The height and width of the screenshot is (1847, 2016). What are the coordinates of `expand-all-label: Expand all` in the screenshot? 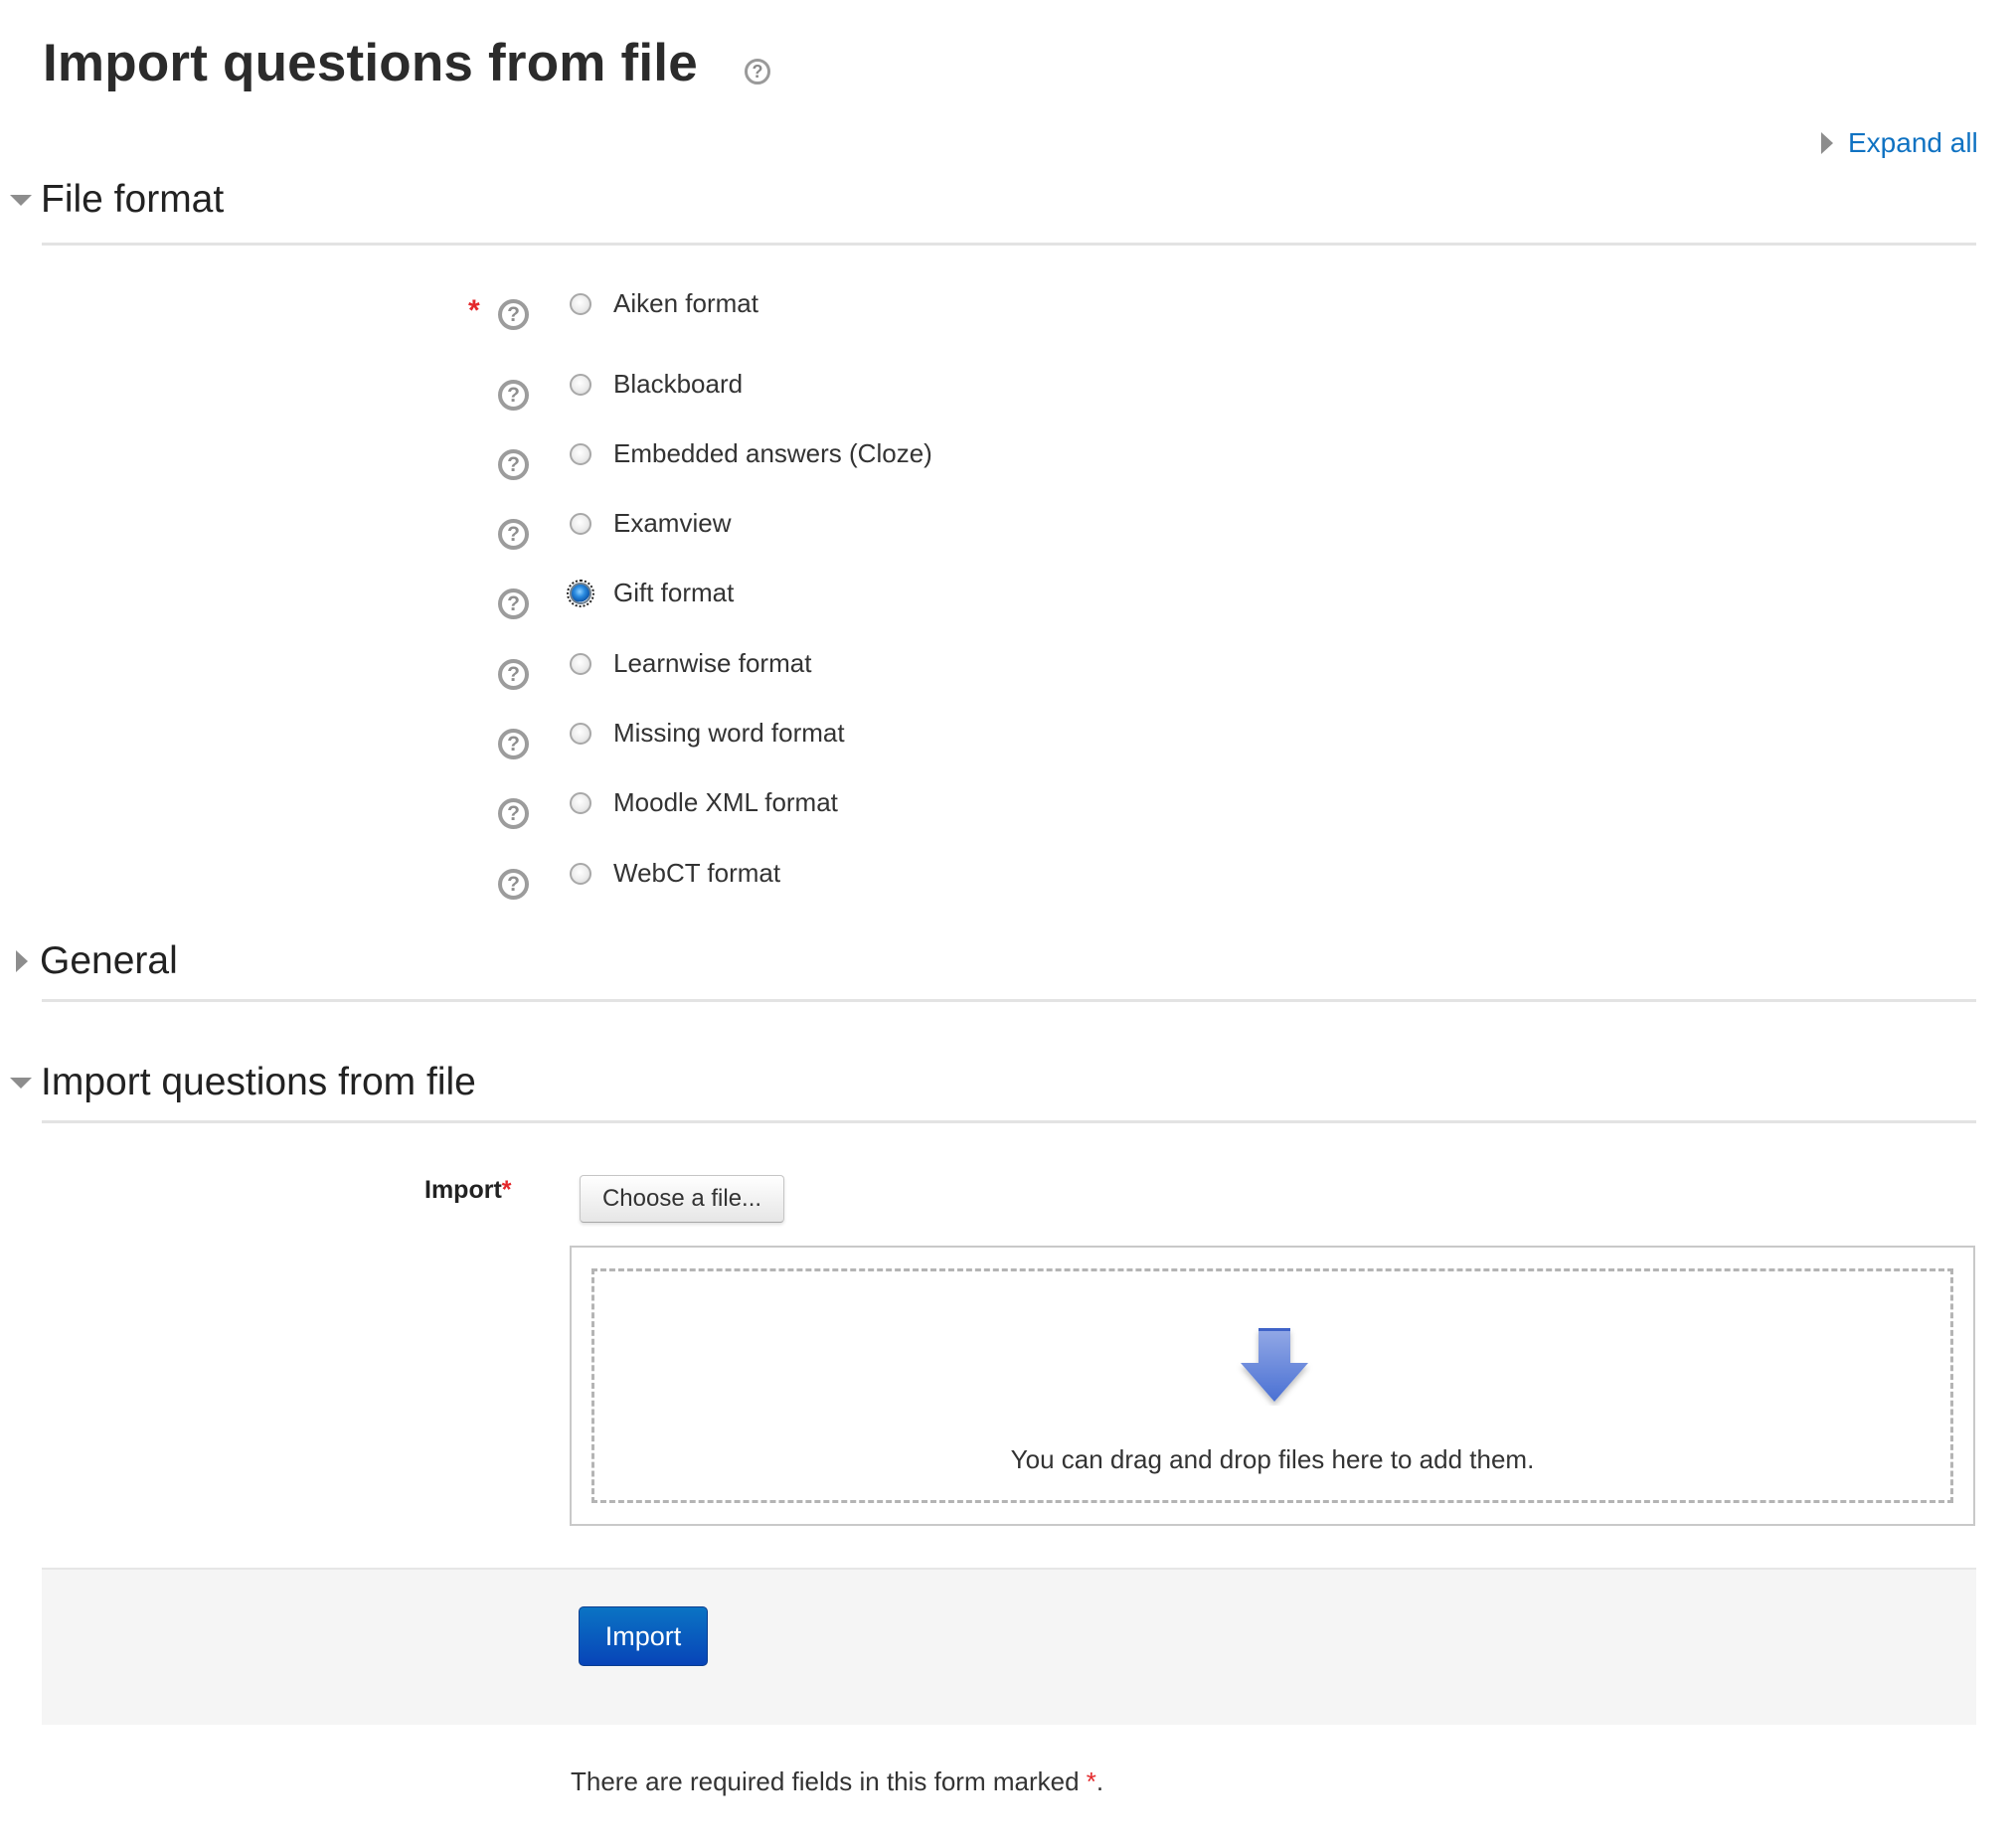 It's located at (1913, 143).